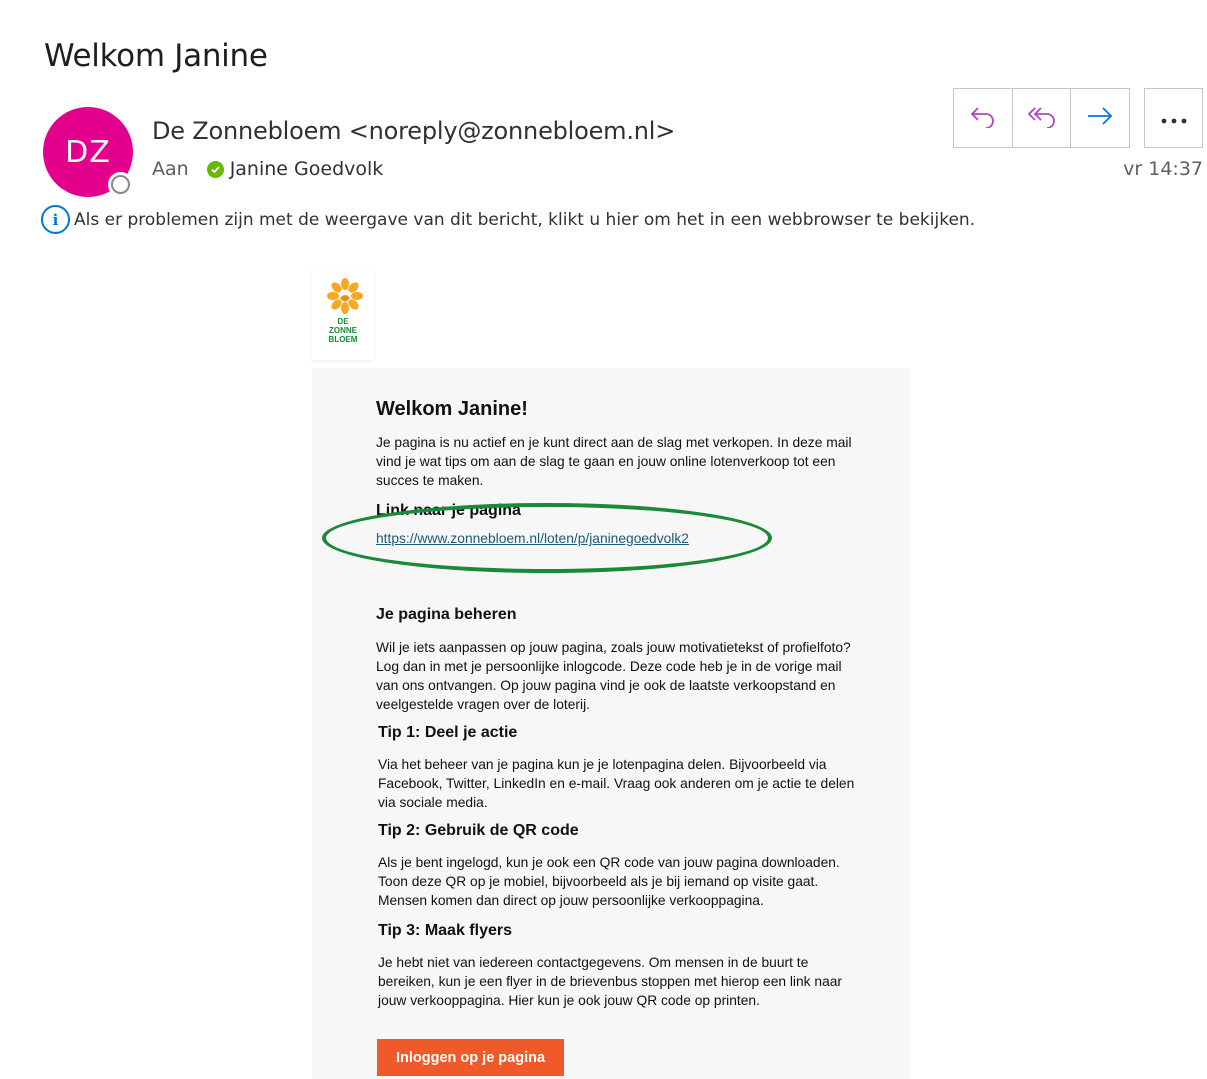 The height and width of the screenshot is (1079, 1207). What do you see at coordinates (345, 311) in the screenshot?
I see `sunflower-logo-icon: DE ZONNE BLOEM` at bounding box center [345, 311].